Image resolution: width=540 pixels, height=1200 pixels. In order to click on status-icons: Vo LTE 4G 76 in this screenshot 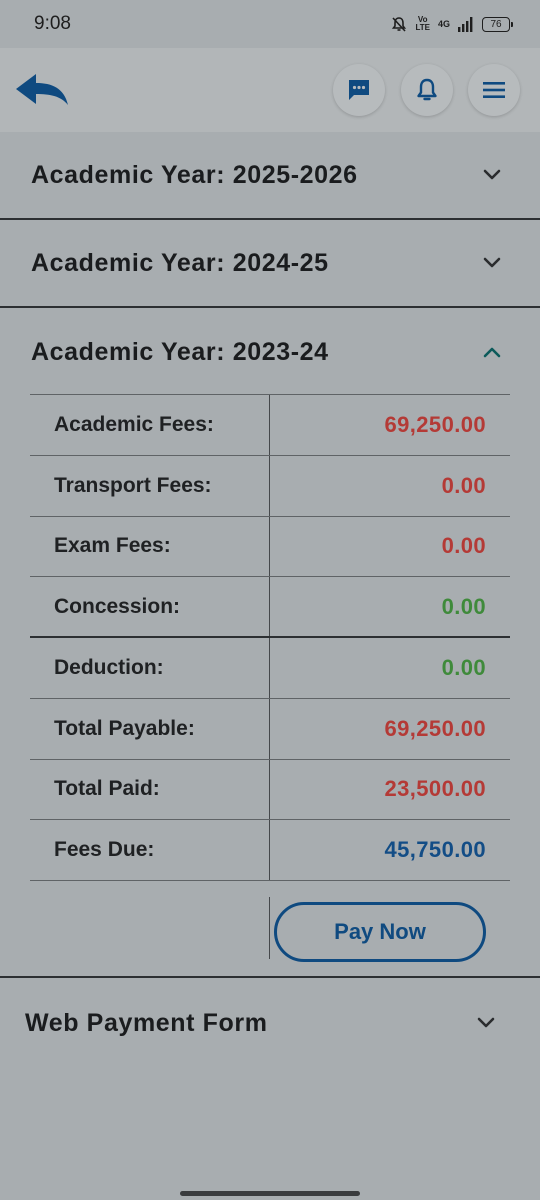, I will do `click(452, 24)`.